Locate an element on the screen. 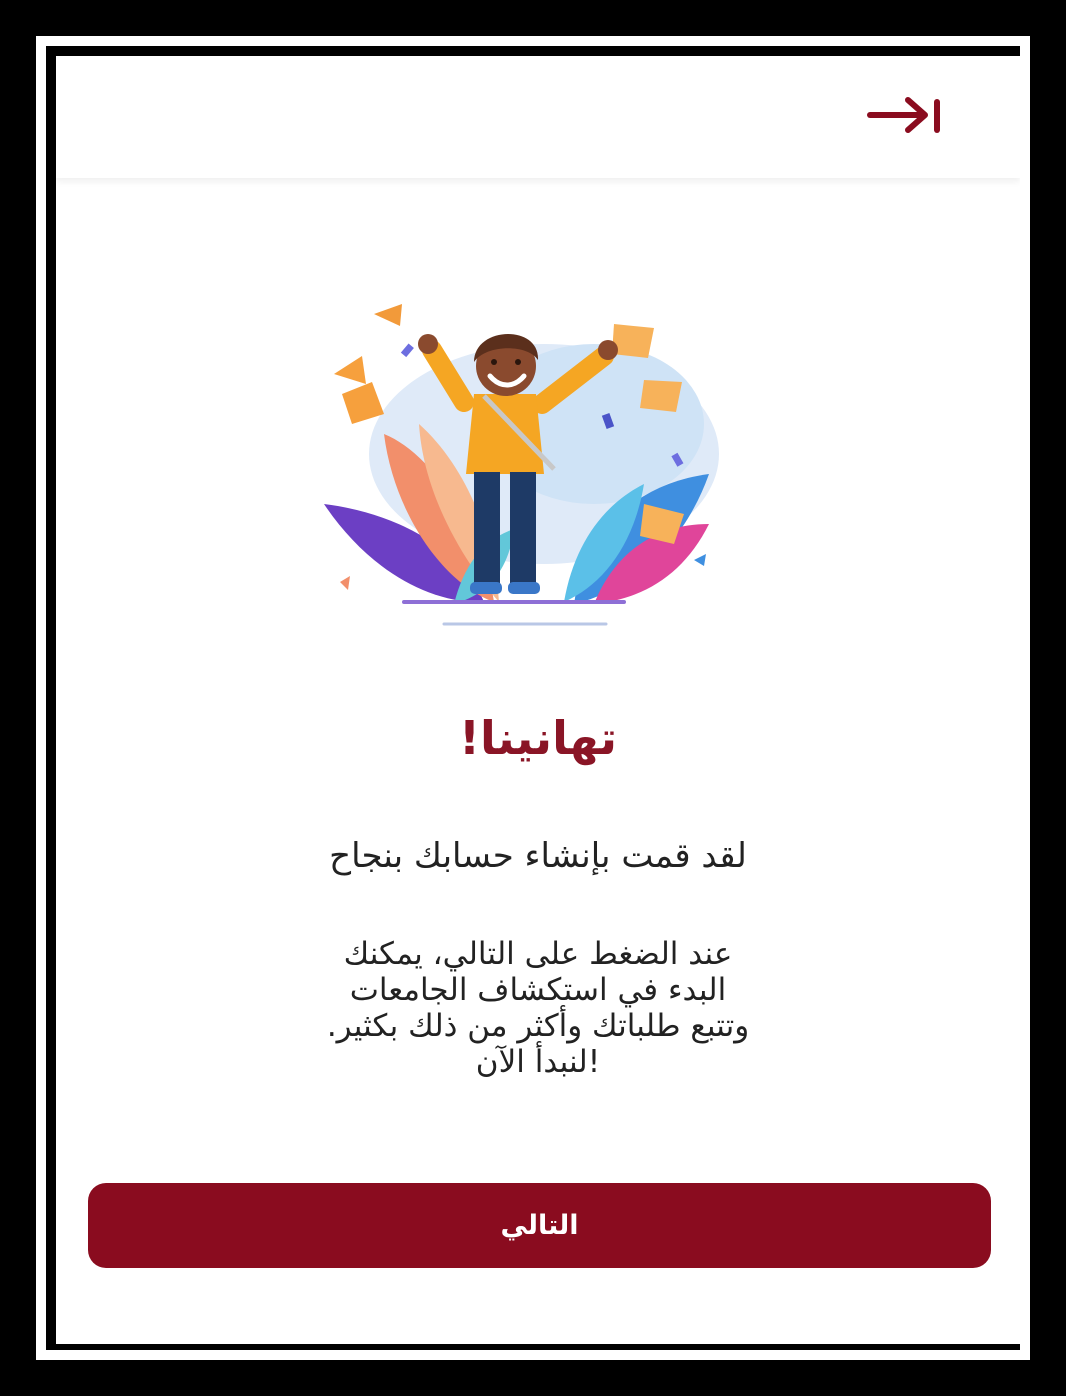 This screenshot has width=1066, height=1396. success-message: لقد قمت بإنشاء حسابك بنجاح is located at coordinates (538, 856).